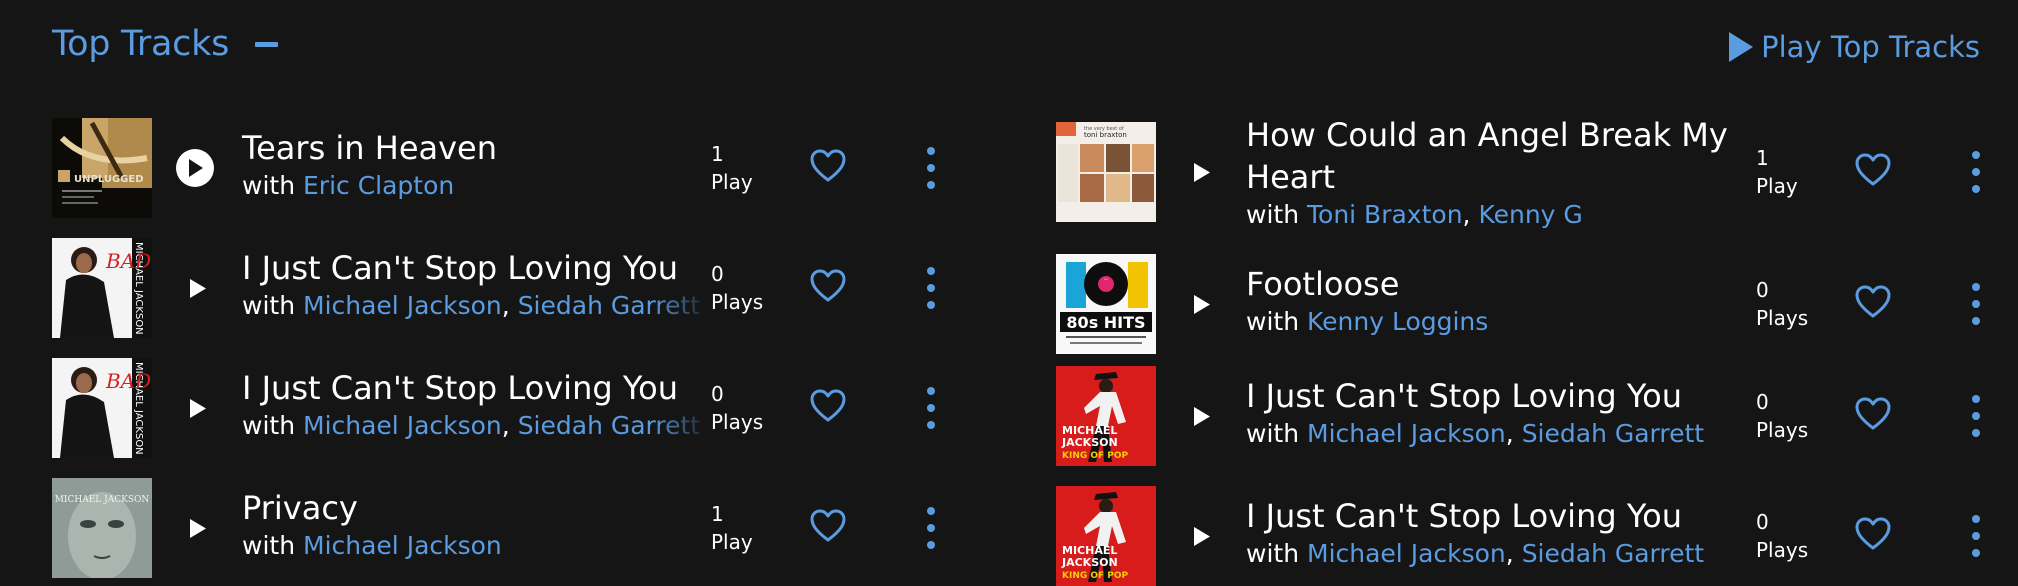 The image size is (2018, 586). I want to click on artist-link: Kenny G, so click(1530, 214).